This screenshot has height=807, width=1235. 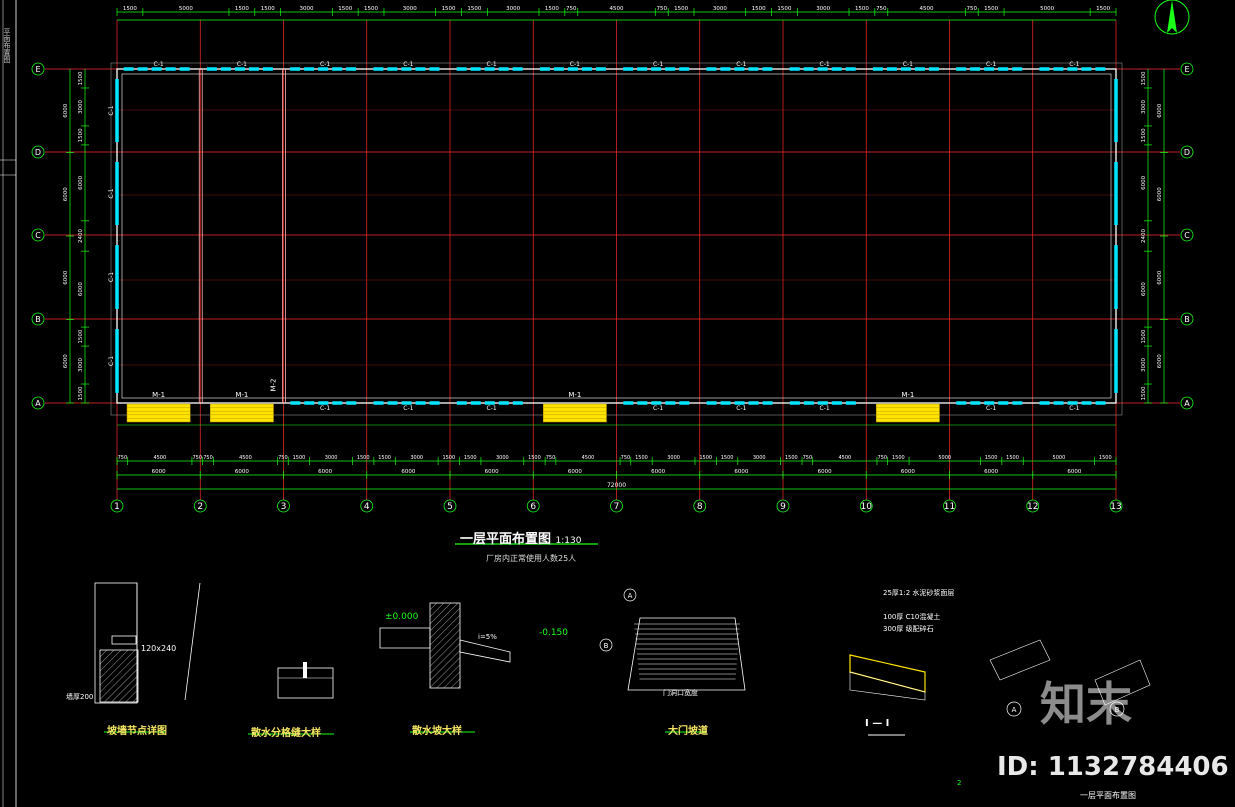 I want to click on grid-col-label: 2, so click(x=200, y=507).